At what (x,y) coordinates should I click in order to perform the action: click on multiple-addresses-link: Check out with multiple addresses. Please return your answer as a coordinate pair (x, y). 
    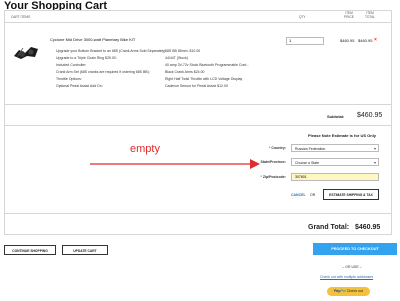
    Looking at the image, I should click on (346, 277).